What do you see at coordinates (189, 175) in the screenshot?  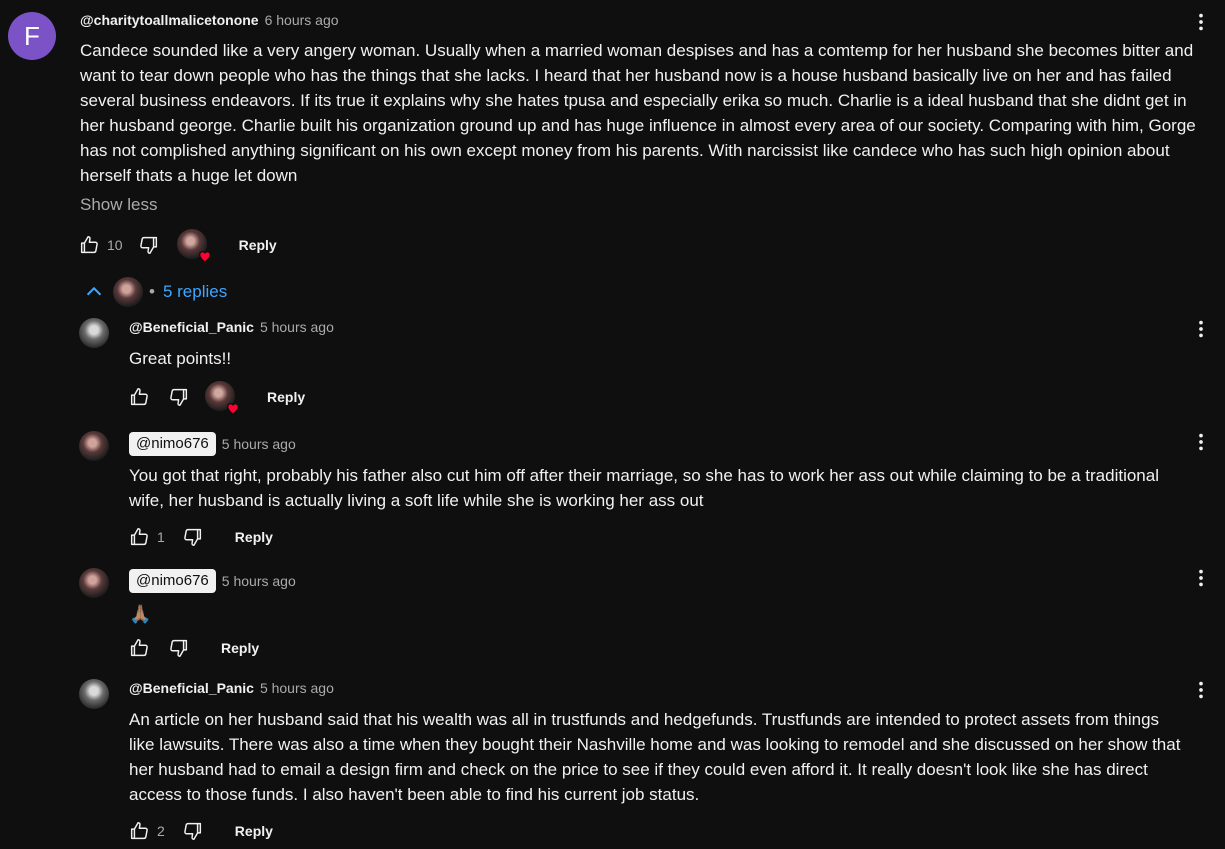 I see `comment-text-line: herself thats a huge let down` at bounding box center [189, 175].